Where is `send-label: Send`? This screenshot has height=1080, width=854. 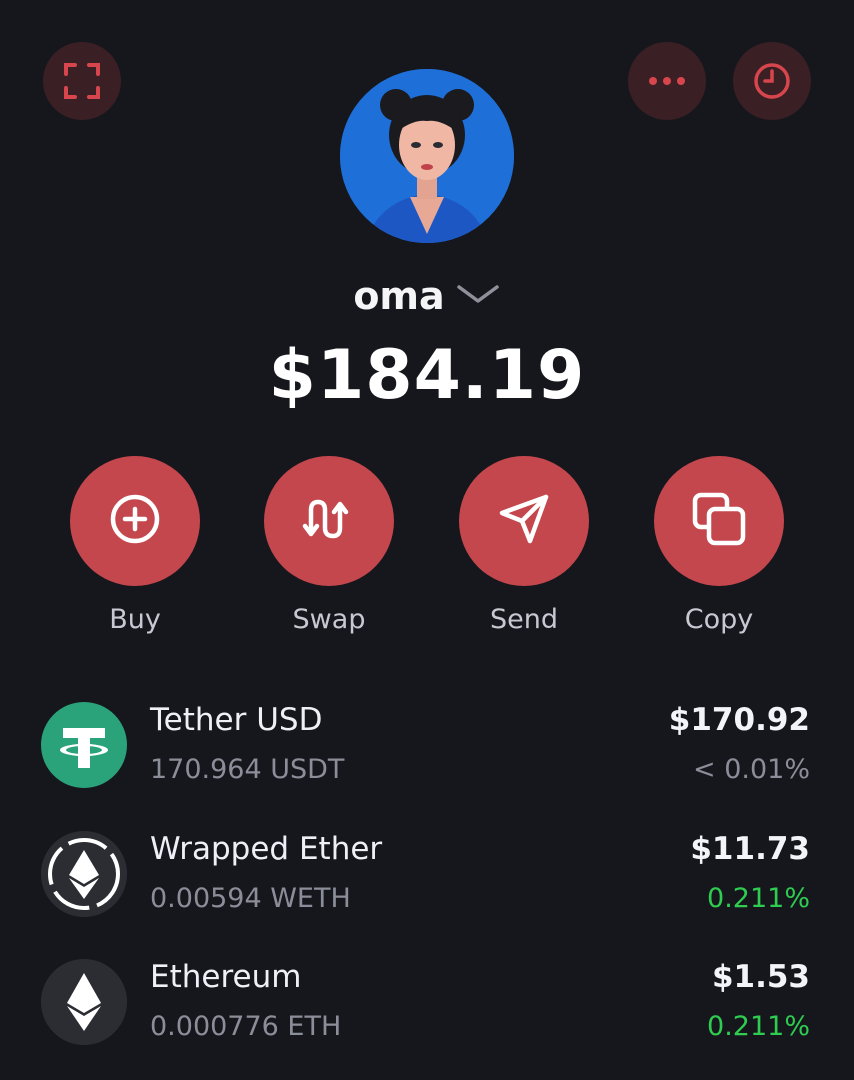
send-label: Send is located at coordinates (523, 619).